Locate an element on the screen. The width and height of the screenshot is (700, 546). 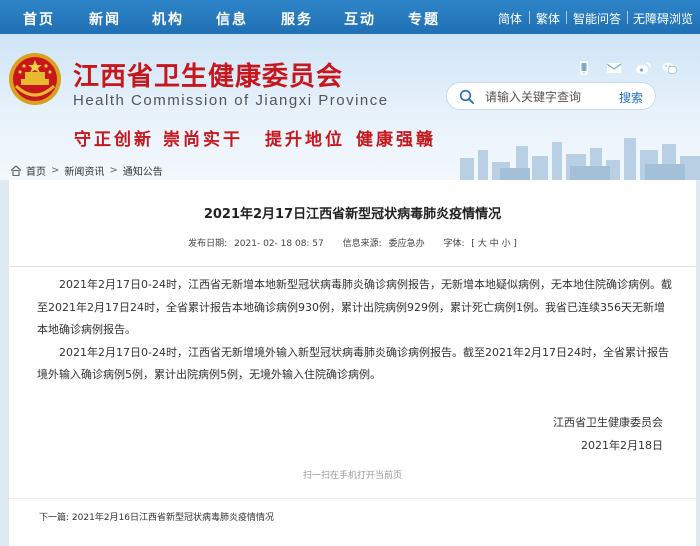
nav-news: 新闻 is located at coordinates (105, 19).